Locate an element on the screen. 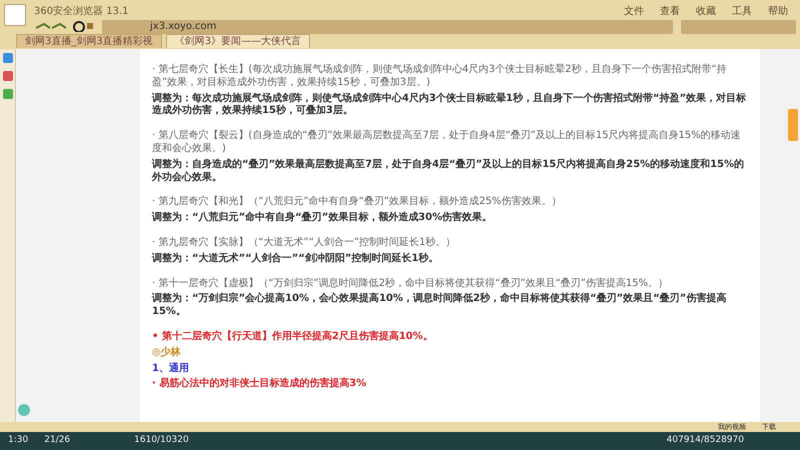  paragraph: · 第十一层奇穴【虚极】（“万剑归宗”调息时间降低2秒，命中目标将使其获得“叠刃”效果且“叠刃”伤害提高15%。） is located at coordinates (411, 284).